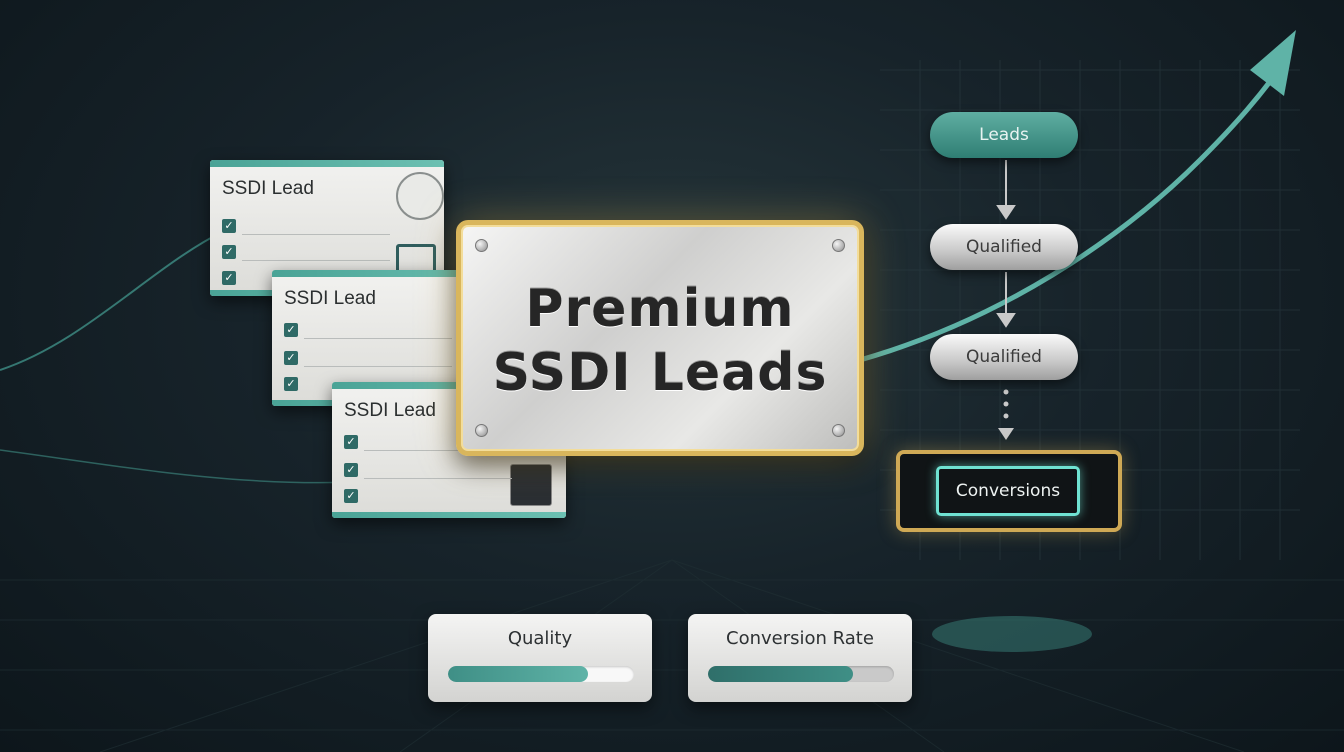 The width and height of the screenshot is (1344, 752). What do you see at coordinates (518, 674) in the screenshot?
I see `quality-progress-fill` at bounding box center [518, 674].